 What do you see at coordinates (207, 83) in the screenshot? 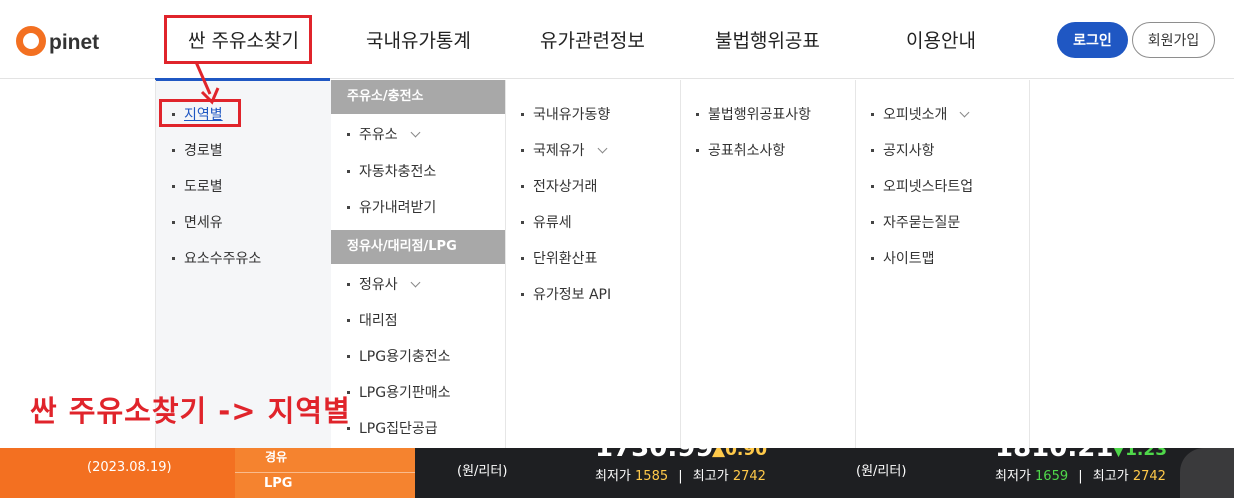
I see `annotation-arrow-icon` at bounding box center [207, 83].